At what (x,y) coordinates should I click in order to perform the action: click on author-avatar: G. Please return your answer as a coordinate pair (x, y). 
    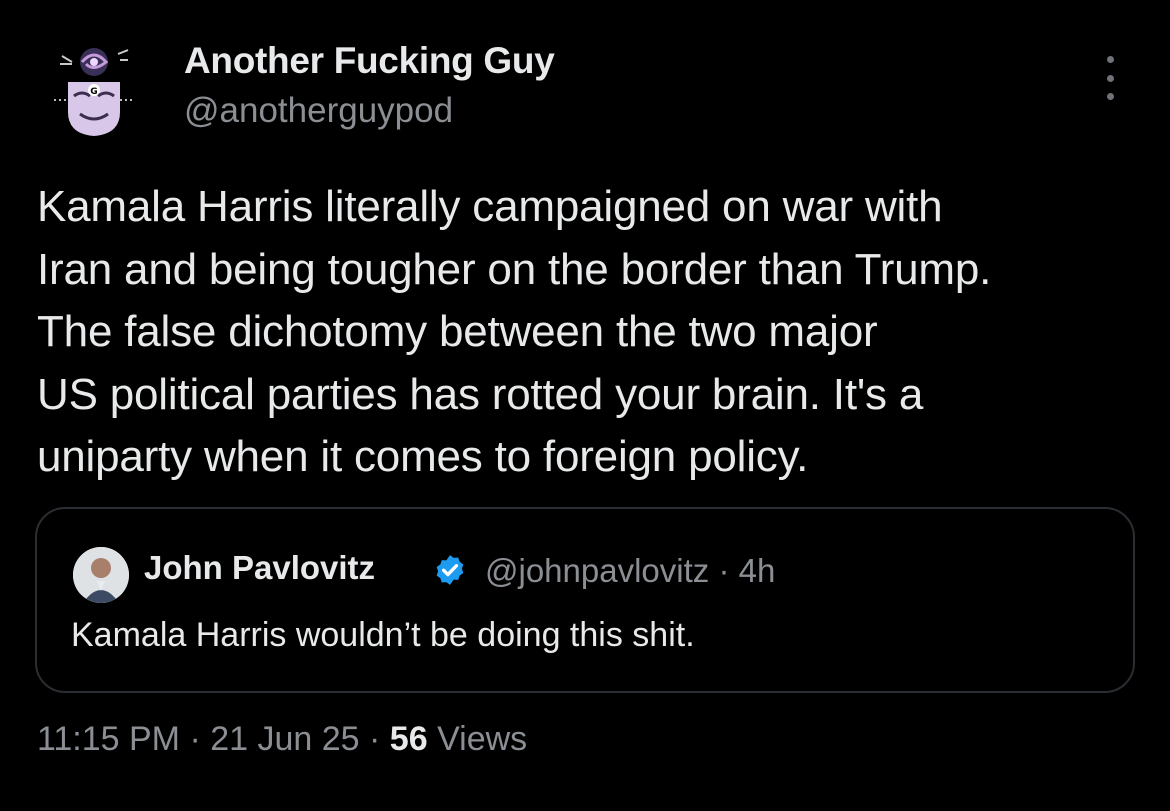
    Looking at the image, I should click on (94, 88).